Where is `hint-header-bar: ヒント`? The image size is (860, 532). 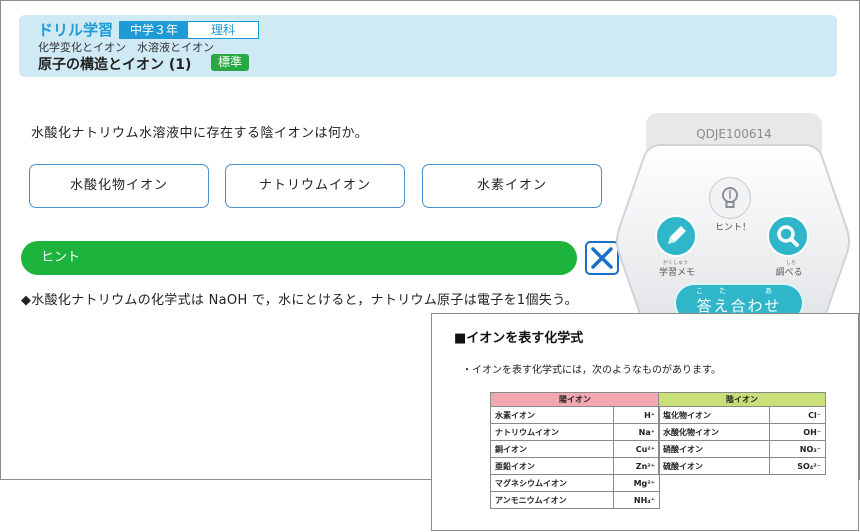 hint-header-bar: ヒント is located at coordinates (299, 258).